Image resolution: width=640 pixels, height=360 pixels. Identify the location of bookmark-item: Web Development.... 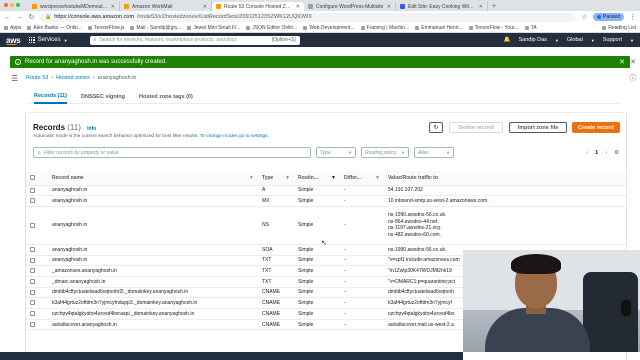
(329, 28).